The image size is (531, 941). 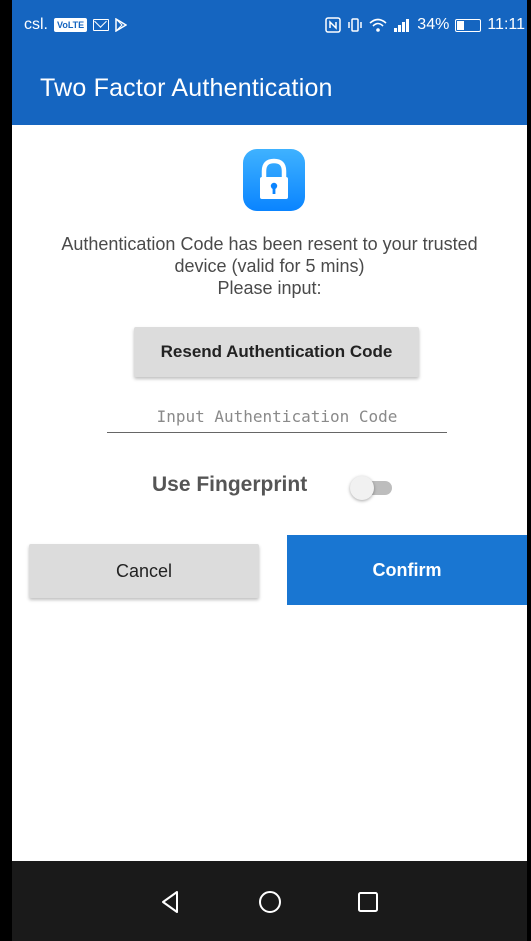 I want to click on lock-glyph, so click(x=274, y=178).